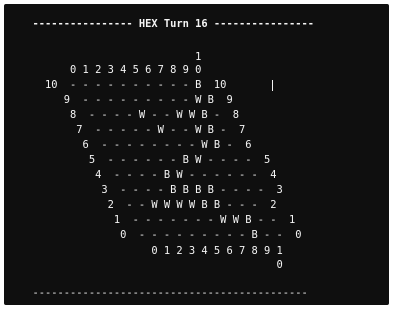  I want to click on board-row-7: 7 - - - - - W - - W B - 7, so click(133, 130).